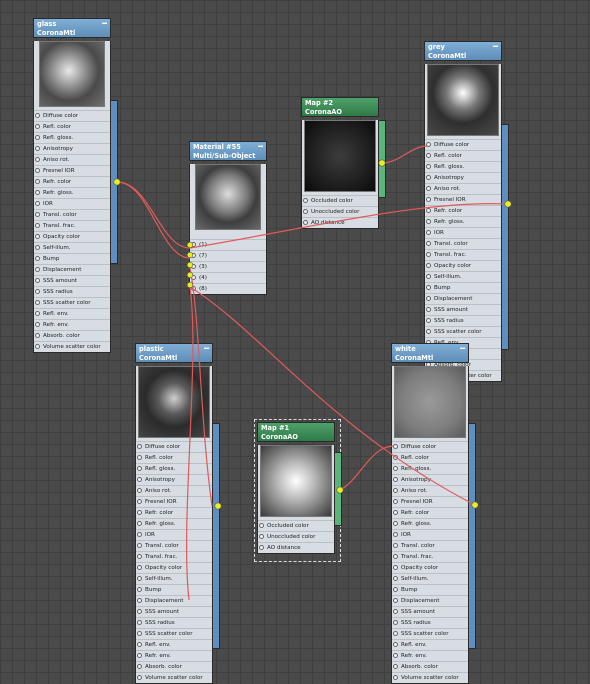  What do you see at coordinates (296, 525) in the screenshot?
I see `input-slot: Occluded color` at bounding box center [296, 525].